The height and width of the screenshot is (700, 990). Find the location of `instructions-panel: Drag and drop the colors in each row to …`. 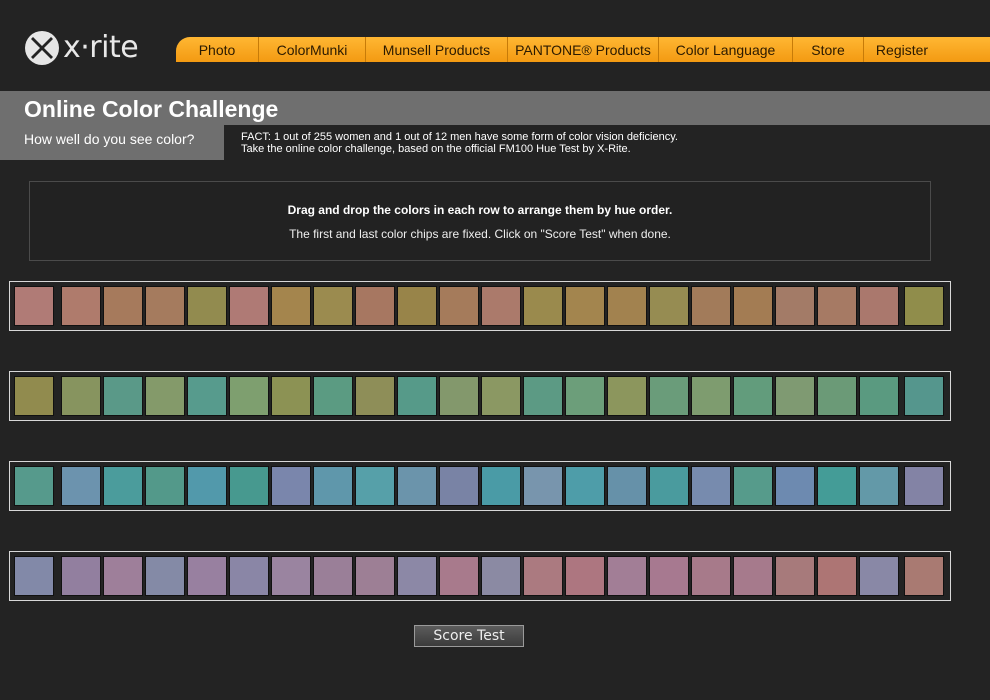

instructions-panel: Drag and drop the colors in each row to … is located at coordinates (480, 221).